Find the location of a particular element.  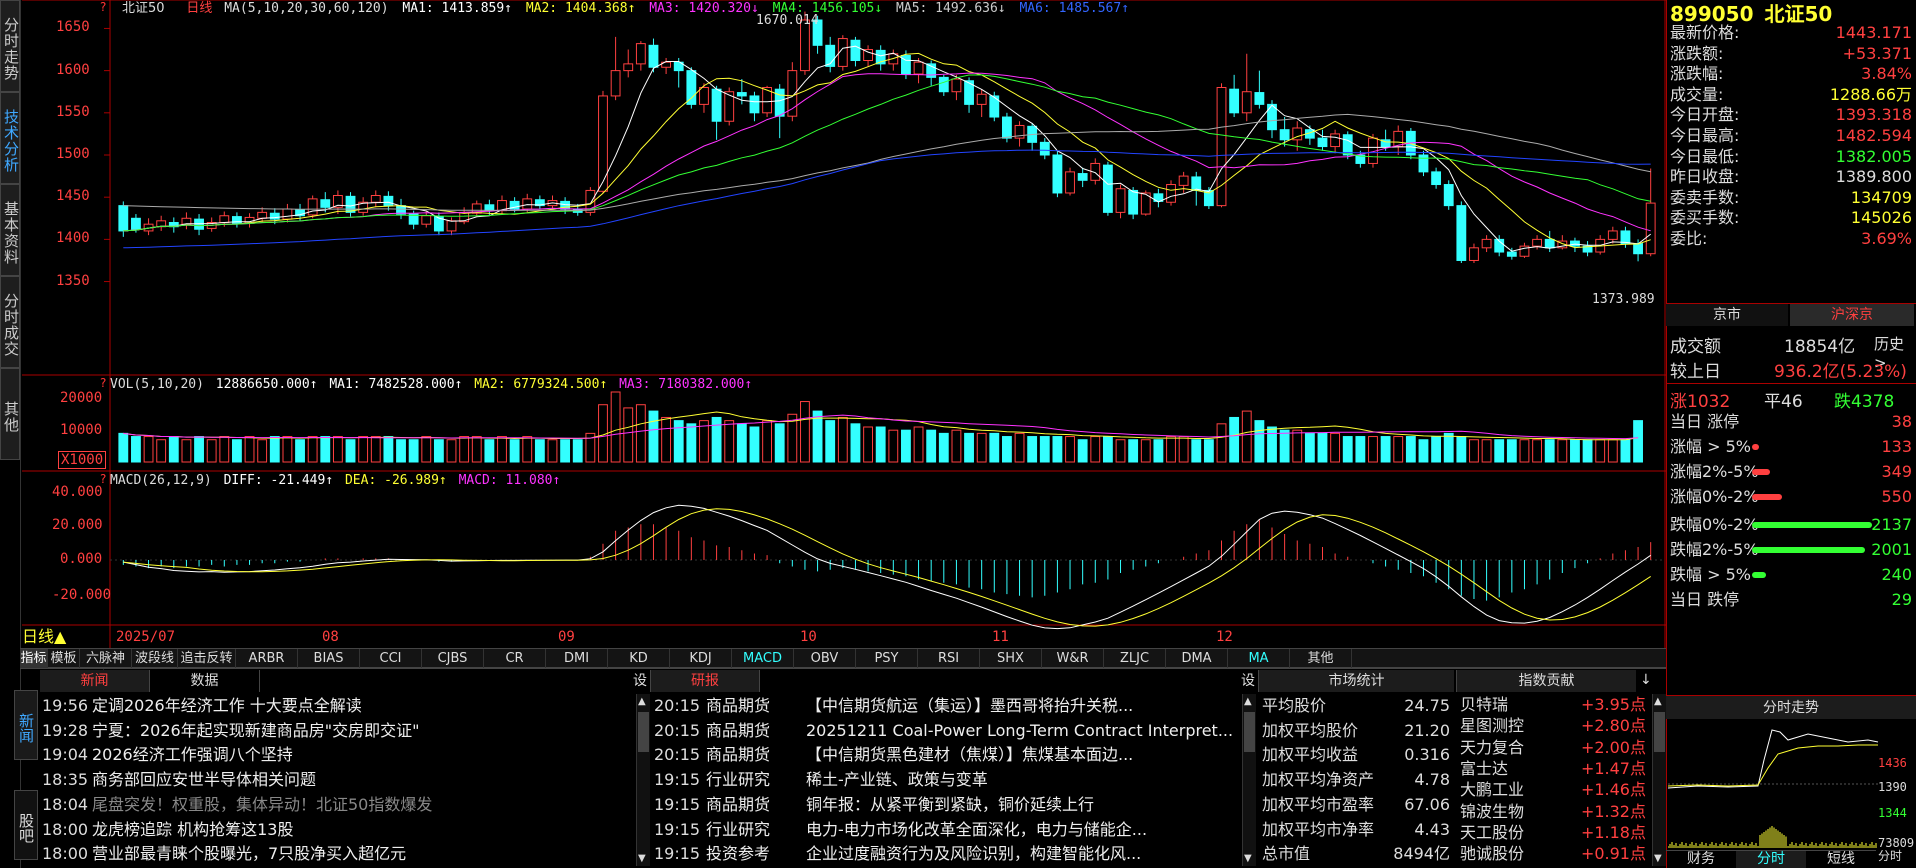

indicator-tab: 追击反转 is located at coordinates (207, 658).